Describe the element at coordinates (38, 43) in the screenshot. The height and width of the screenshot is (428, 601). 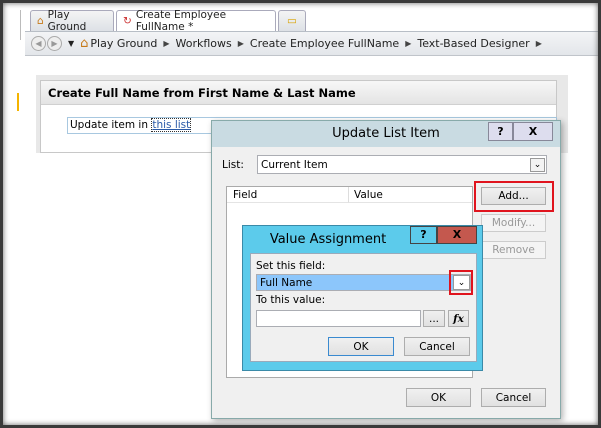
I see `back-button: ◀` at that location.